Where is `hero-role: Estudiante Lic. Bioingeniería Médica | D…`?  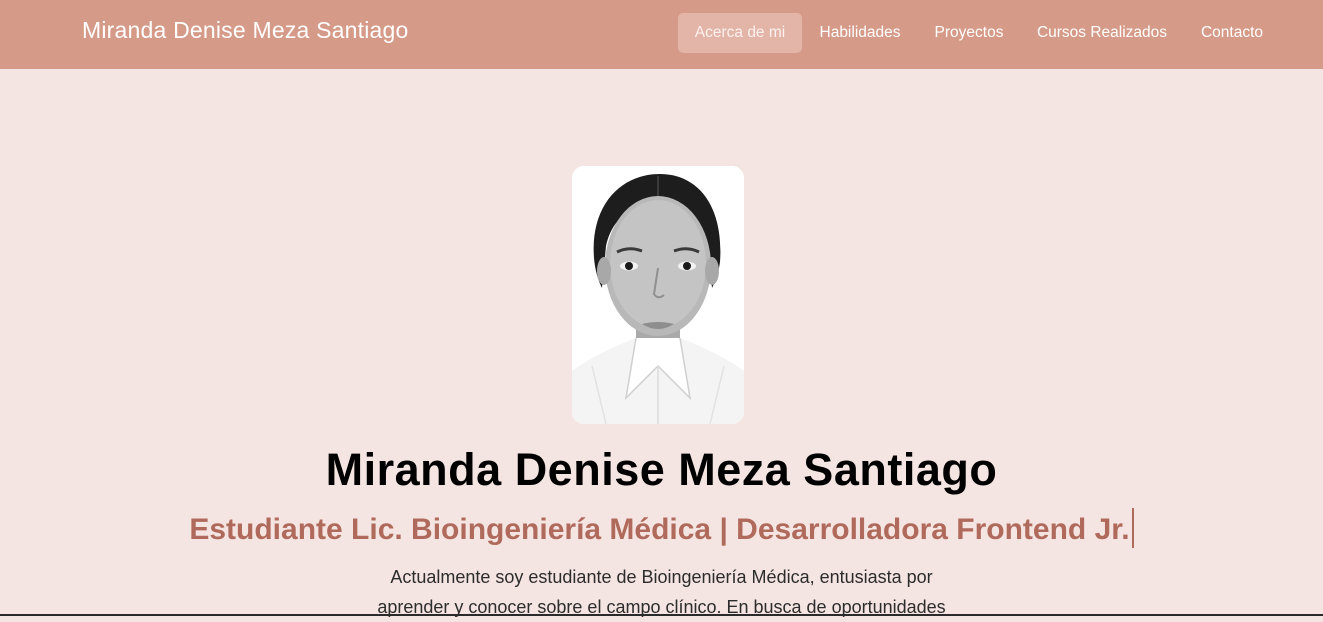
hero-role: Estudiante Lic. Bioingeniería Médica | D… is located at coordinates (661, 528).